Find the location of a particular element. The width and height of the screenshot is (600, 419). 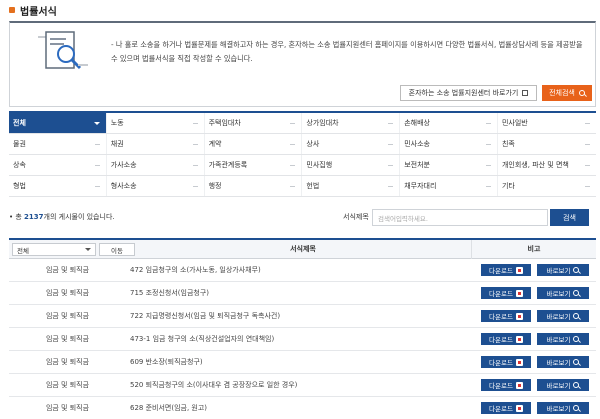

category-item: 상사 is located at coordinates (351, 144).